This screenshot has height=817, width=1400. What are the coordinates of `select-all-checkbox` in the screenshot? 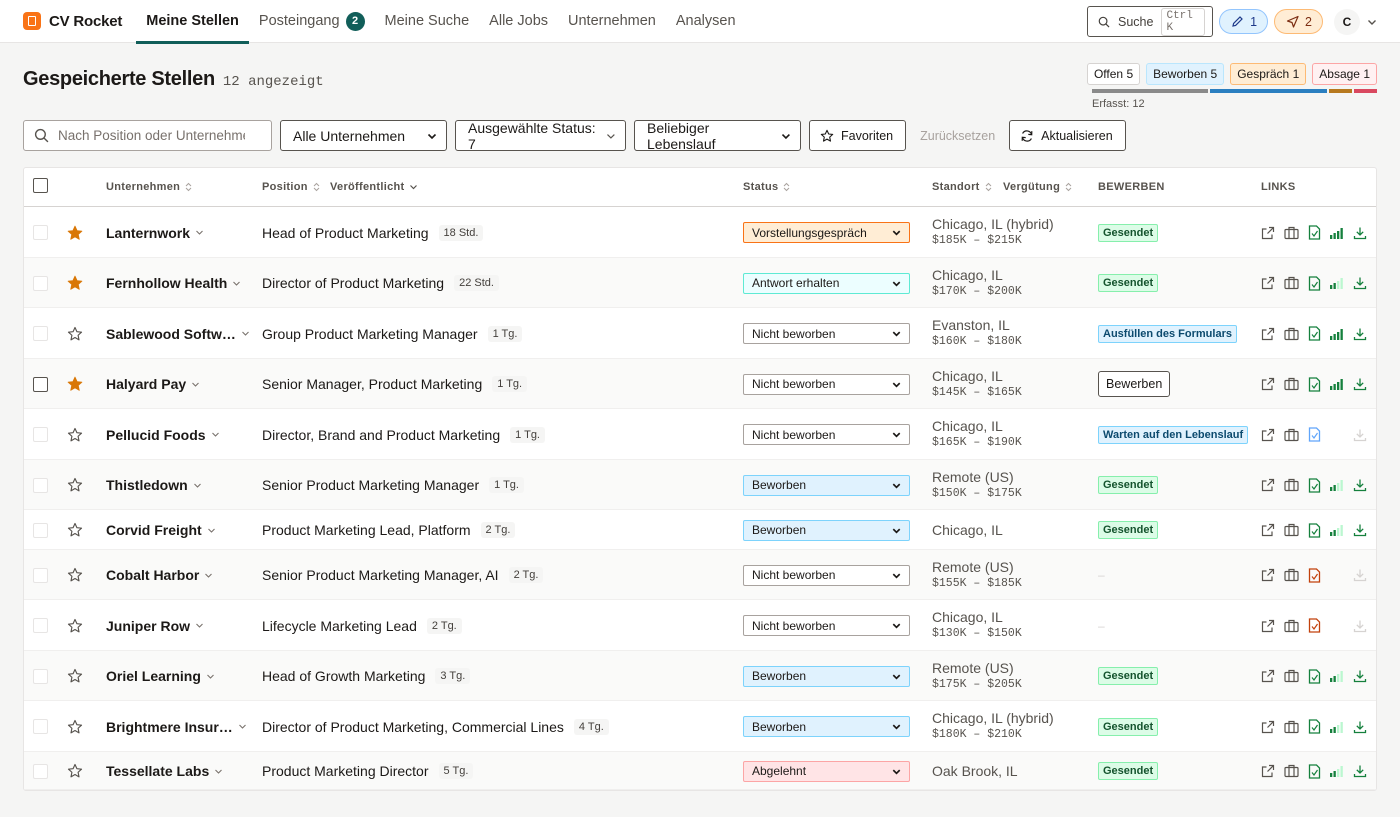 It's located at (40, 185).